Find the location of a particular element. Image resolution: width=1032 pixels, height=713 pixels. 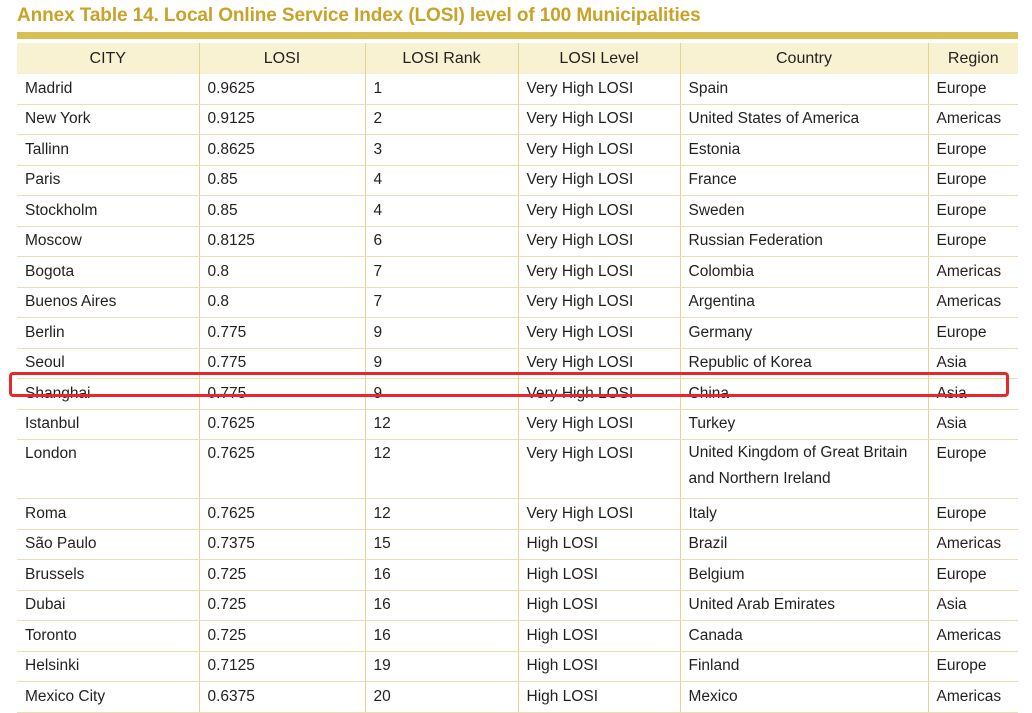

losi-cell: 0.8 is located at coordinates (281, 302).